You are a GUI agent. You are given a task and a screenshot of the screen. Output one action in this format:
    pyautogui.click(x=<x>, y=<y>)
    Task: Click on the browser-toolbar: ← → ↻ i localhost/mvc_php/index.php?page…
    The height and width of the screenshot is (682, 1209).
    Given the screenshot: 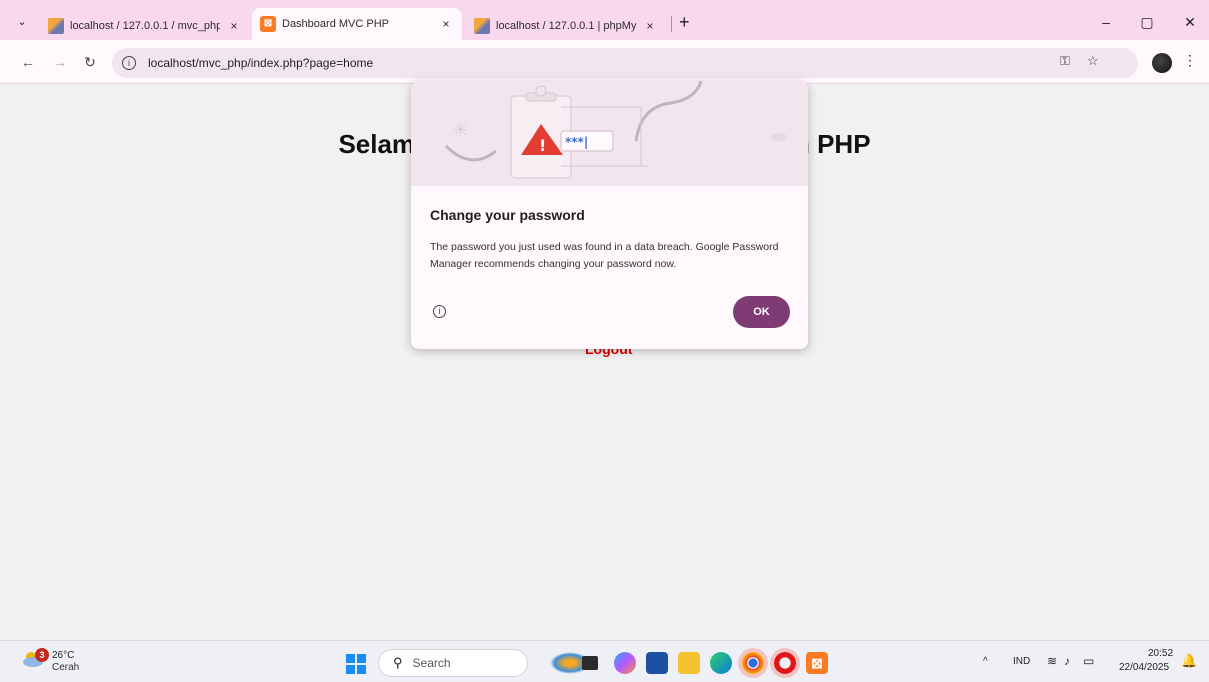 What is the action you would take?
    pyautogui.click(x=604, y=62)
    